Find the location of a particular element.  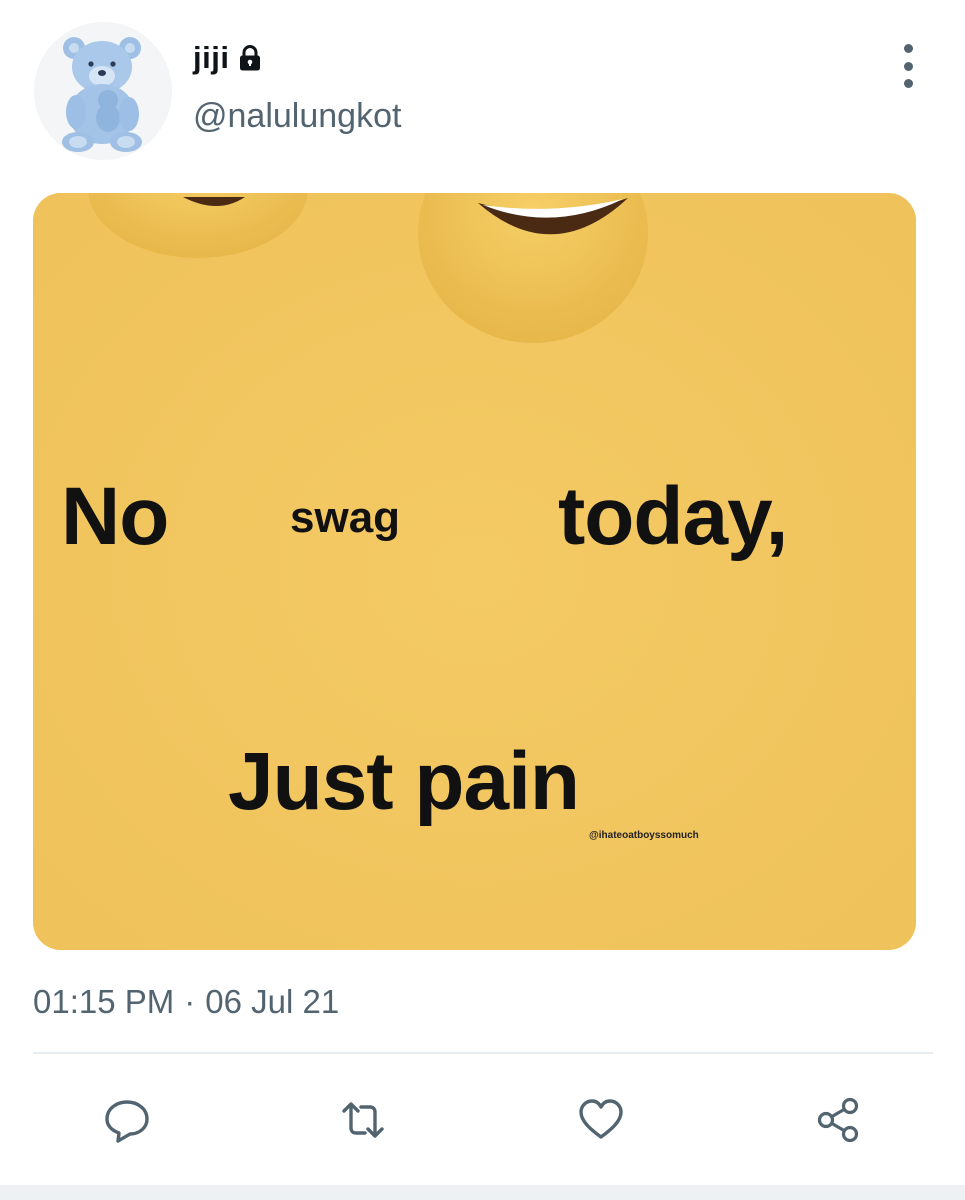

tweet-timestamp: 01:15 PM · 06 Jul 21 is located at coordinates (186, 1002).